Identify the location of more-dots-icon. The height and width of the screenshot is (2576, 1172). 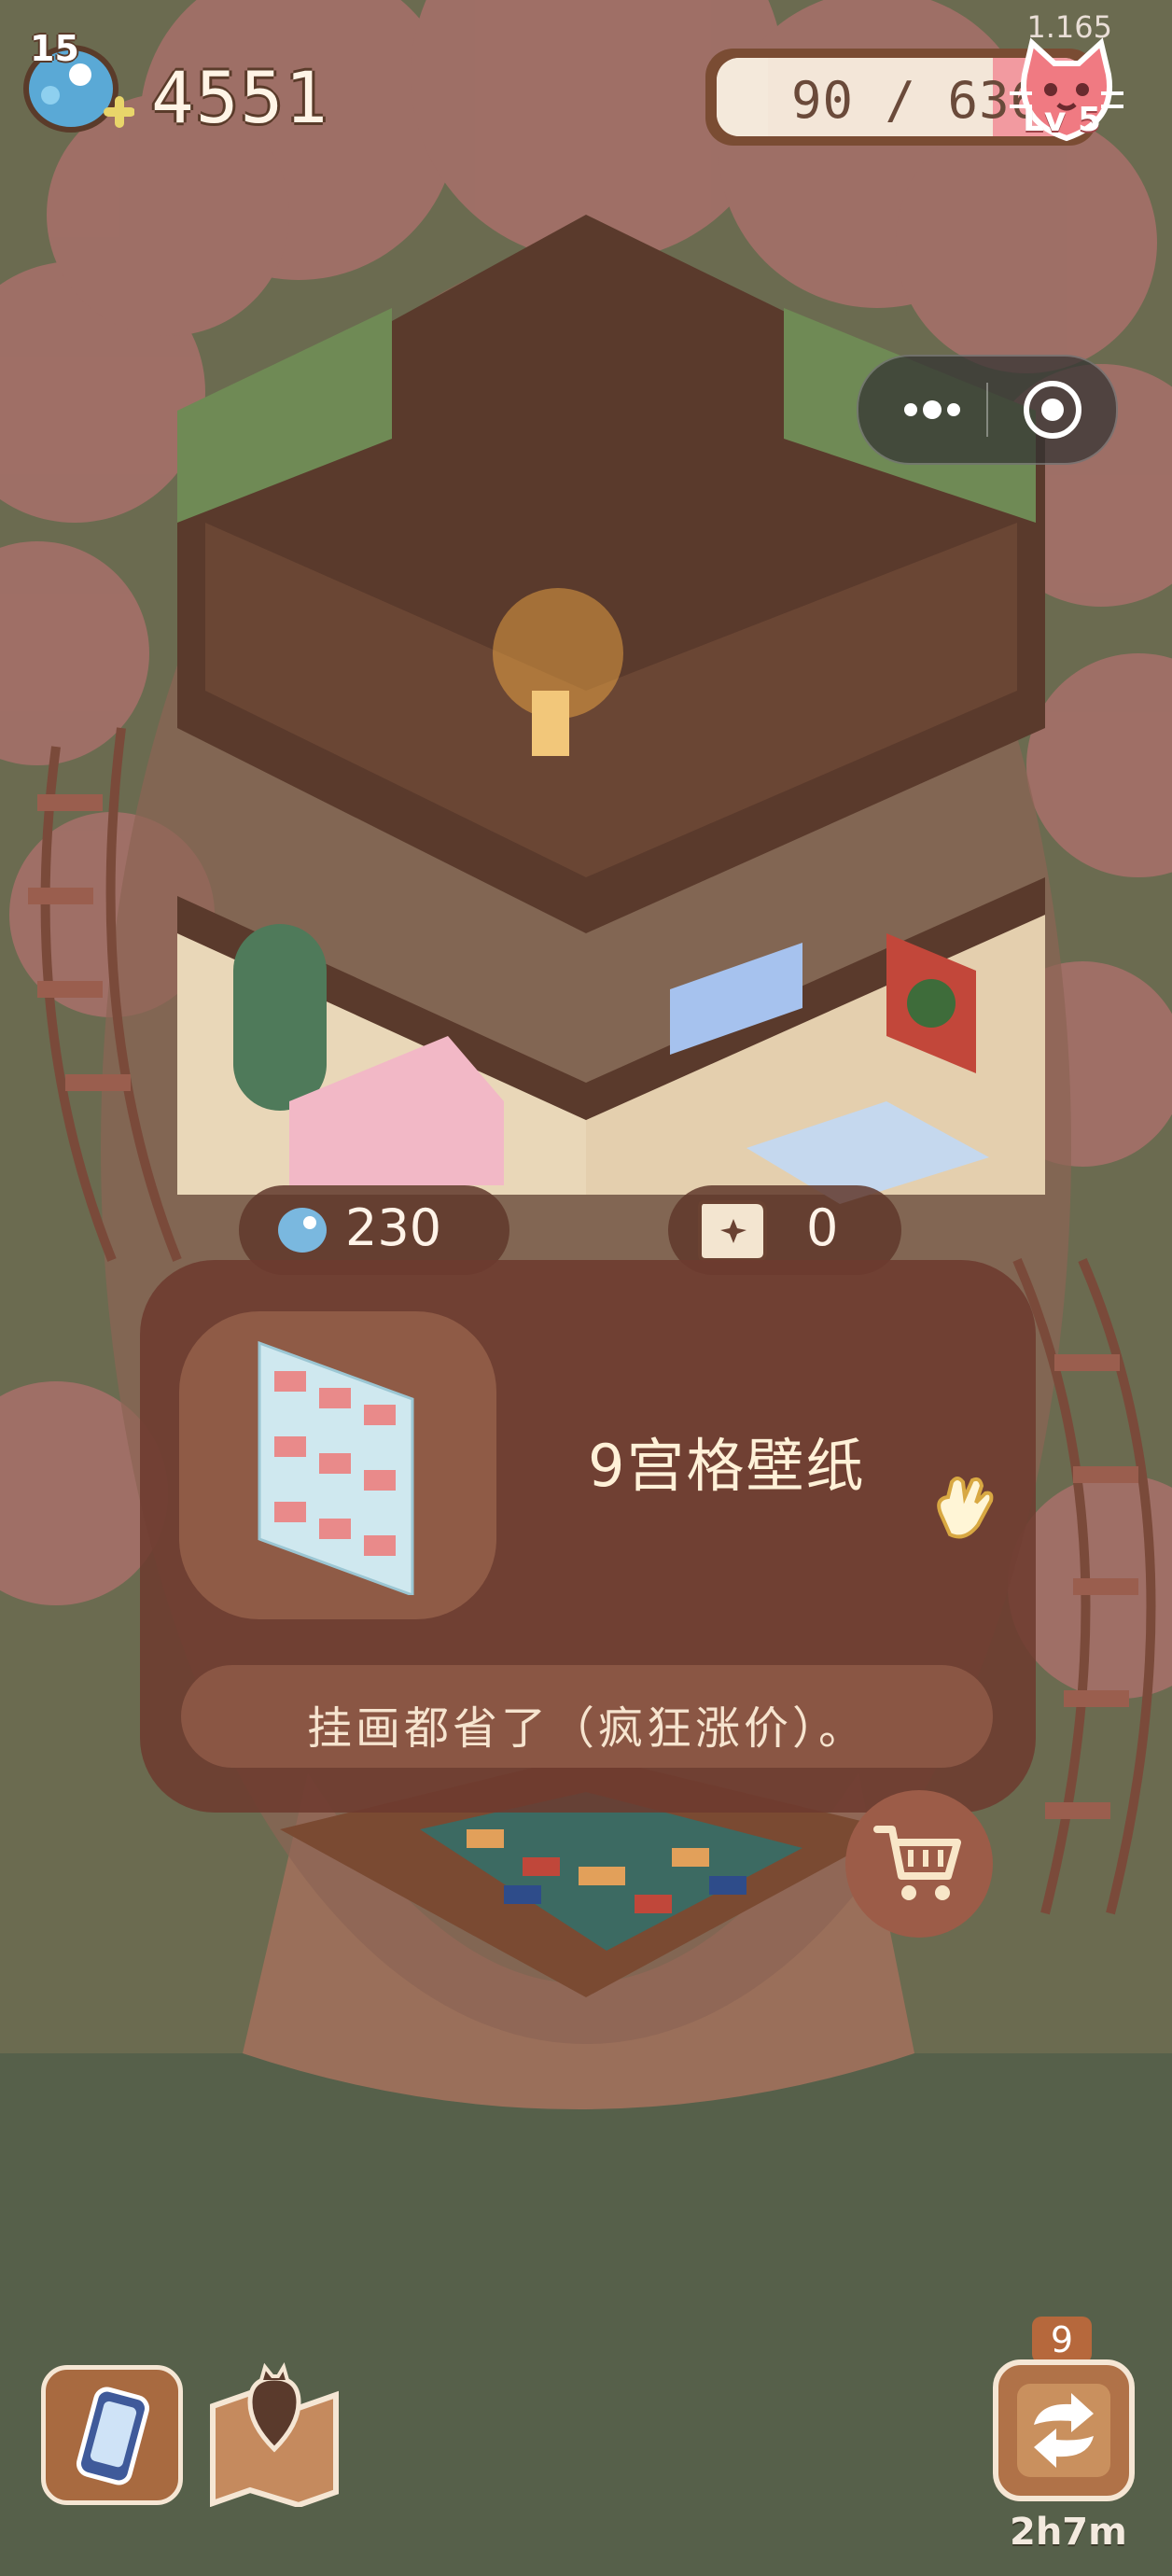
(932, 410).